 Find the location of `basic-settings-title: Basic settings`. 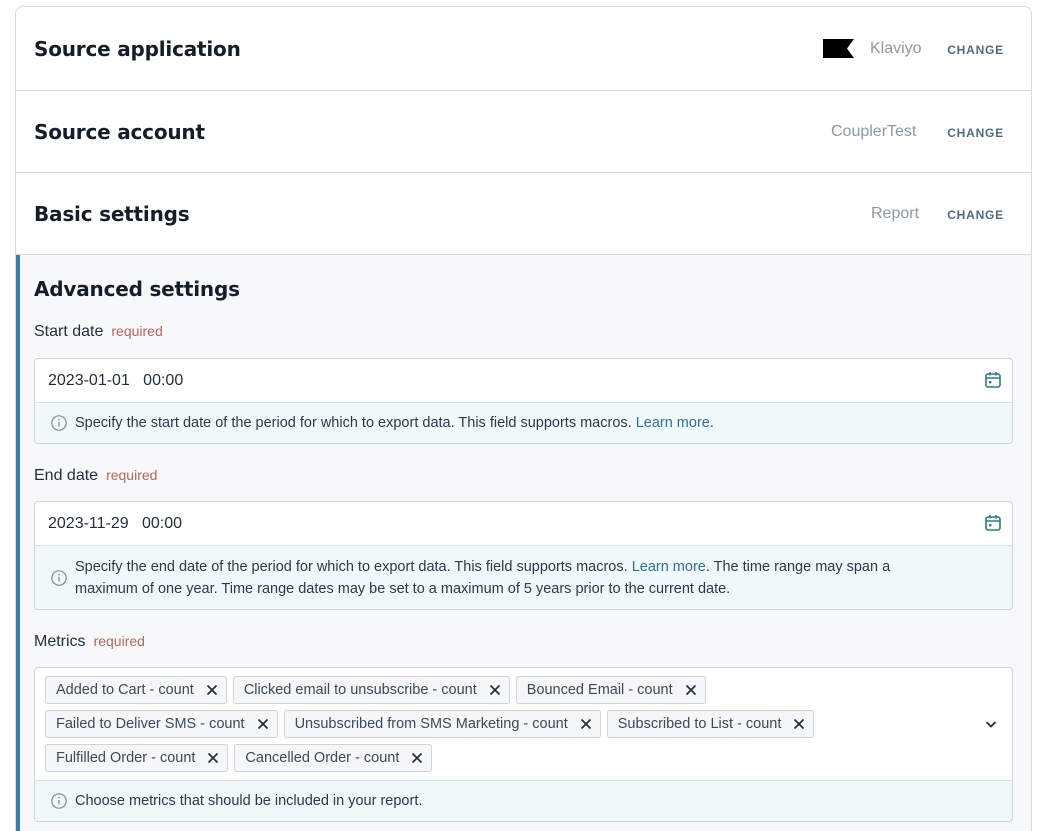

basic-settings-title: Basic settings is located at coordinates (112, 214).